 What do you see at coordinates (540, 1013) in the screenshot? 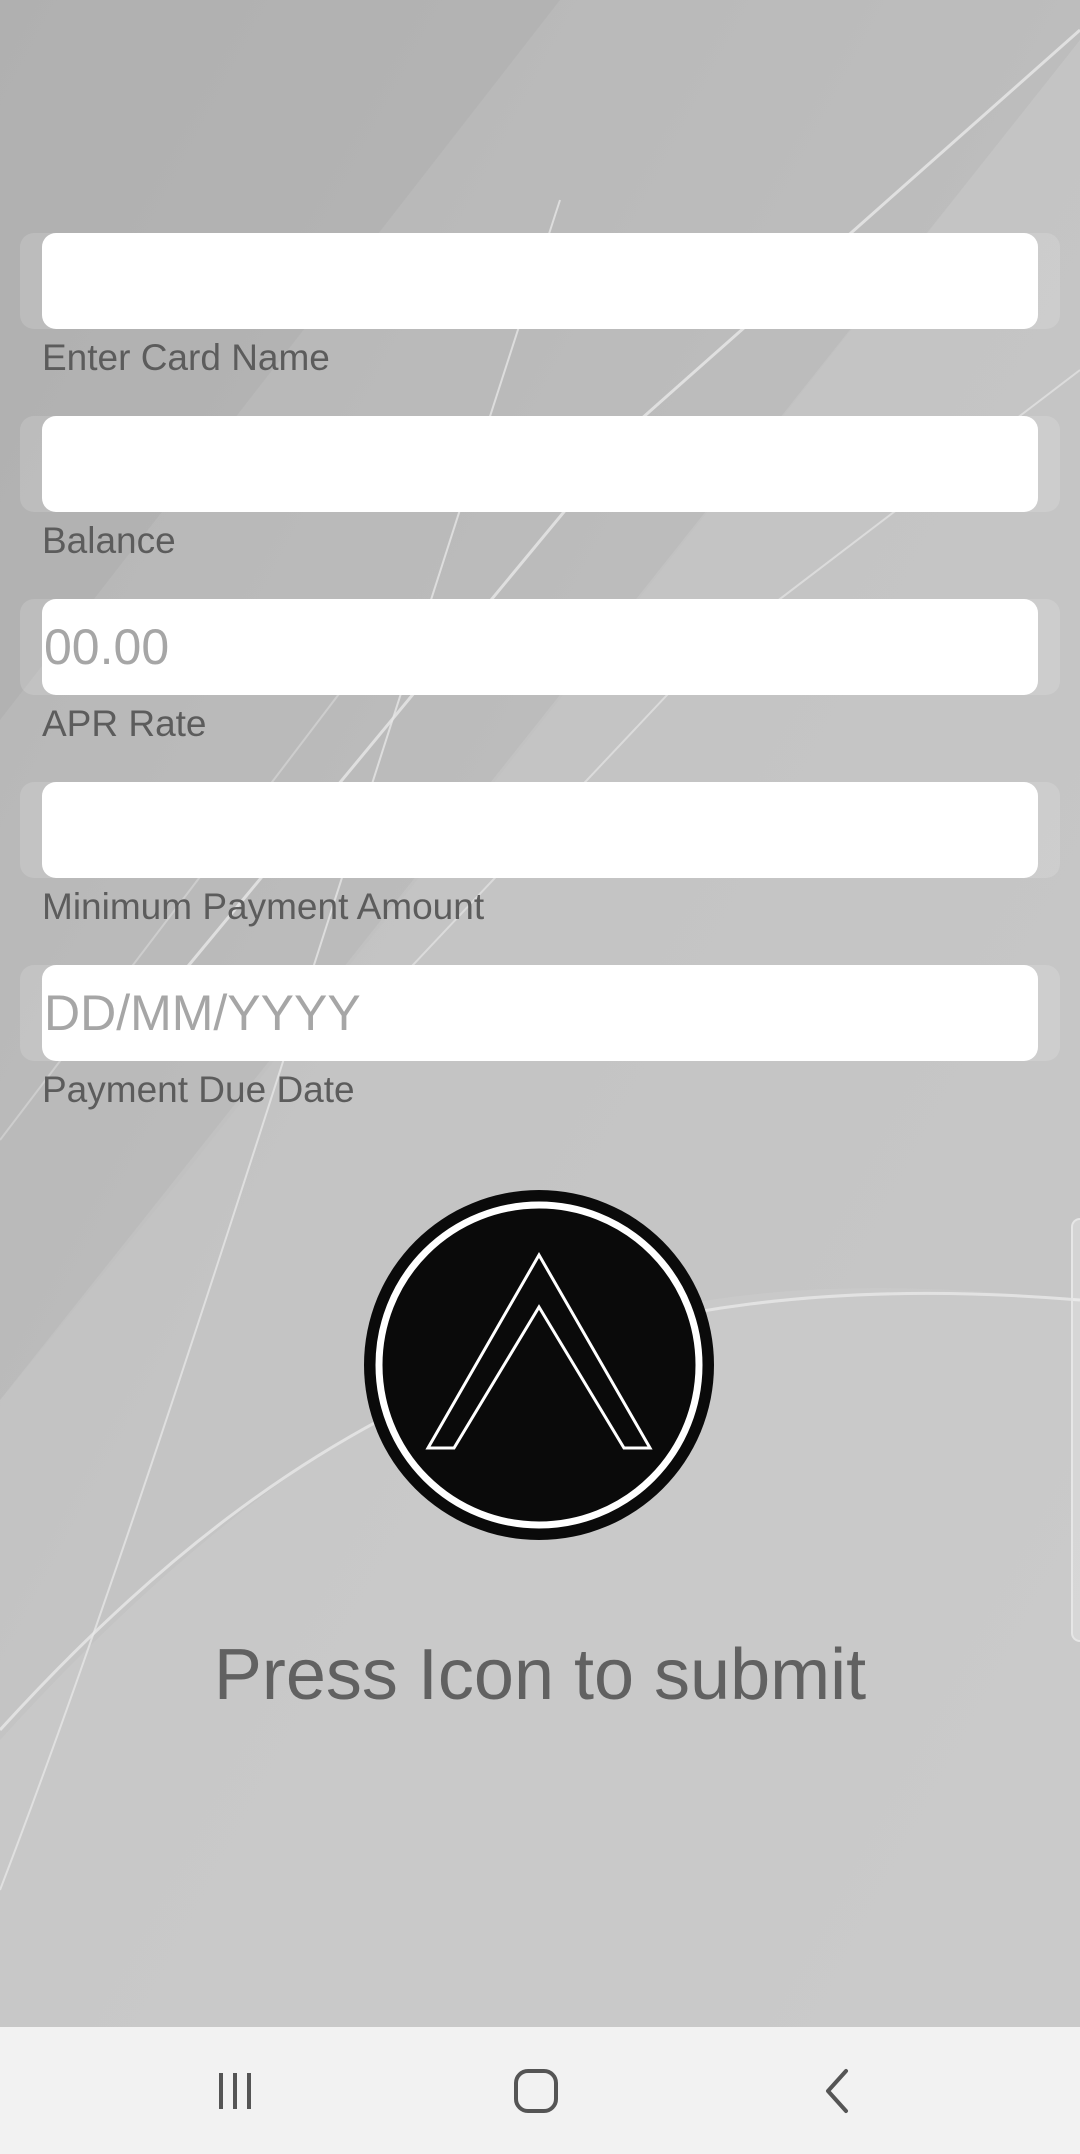
I see `payment-due-date-input` at bounding box center [540, 1013].